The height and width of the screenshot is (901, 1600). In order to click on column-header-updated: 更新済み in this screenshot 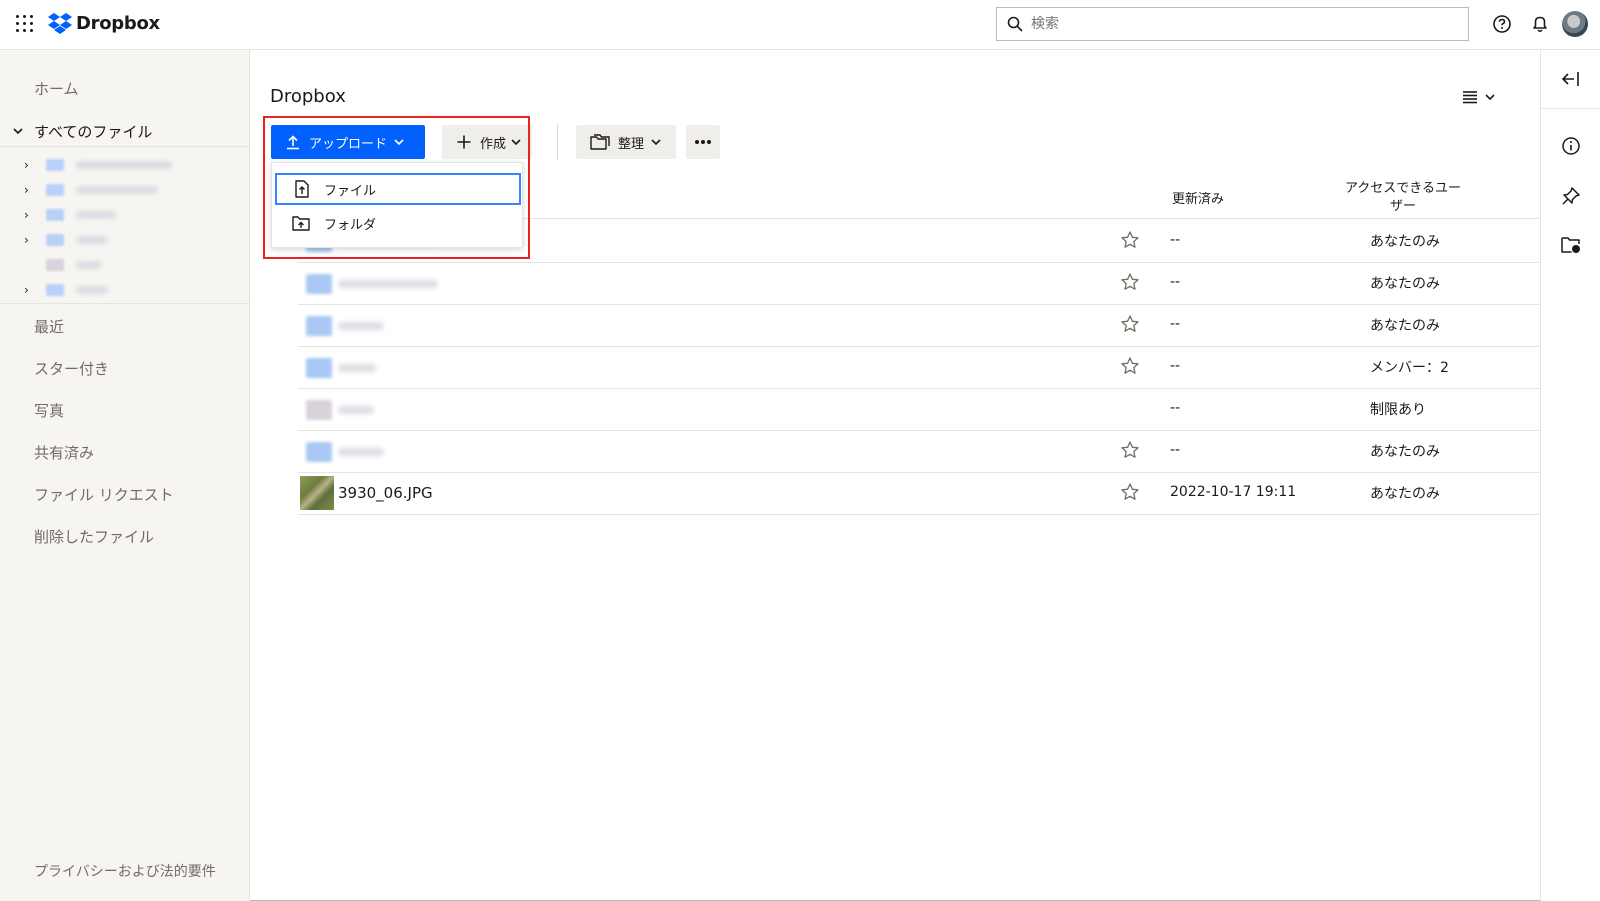, I will do `click(1198, 197)`.